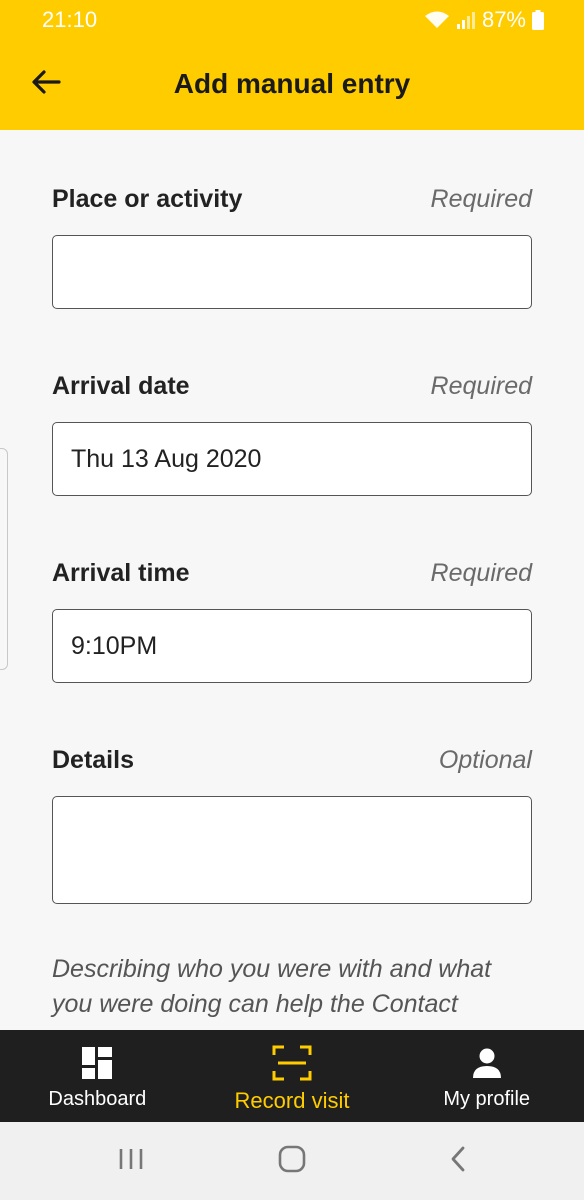 Image resolution: width=584 pixels, height=1200 pixels. Describe the element at coordinates (292, 459) in the screenshot. I see `arrival-date-input: Thu 13 Aug 2020` at that location.